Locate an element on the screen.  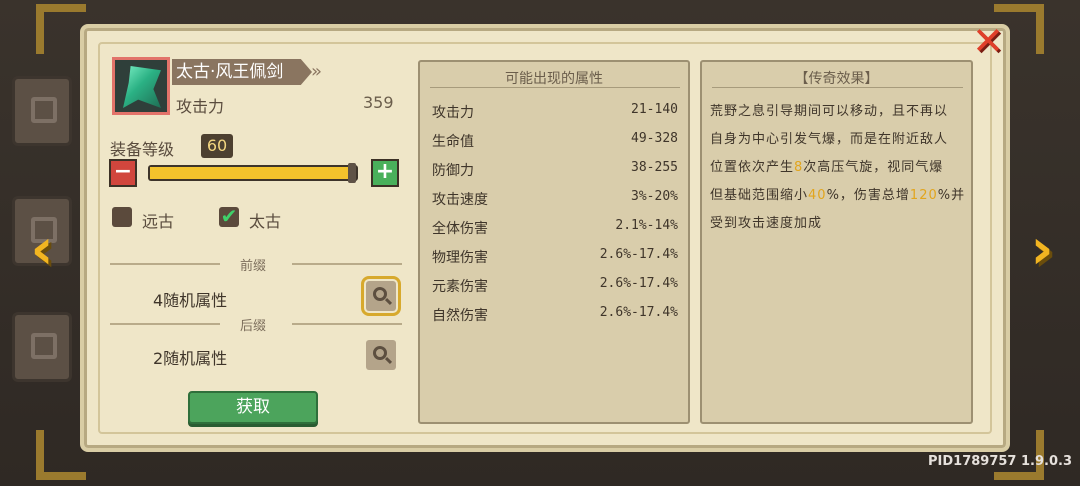
attribute-range: 38-255 is located at coordinates (654, 167).